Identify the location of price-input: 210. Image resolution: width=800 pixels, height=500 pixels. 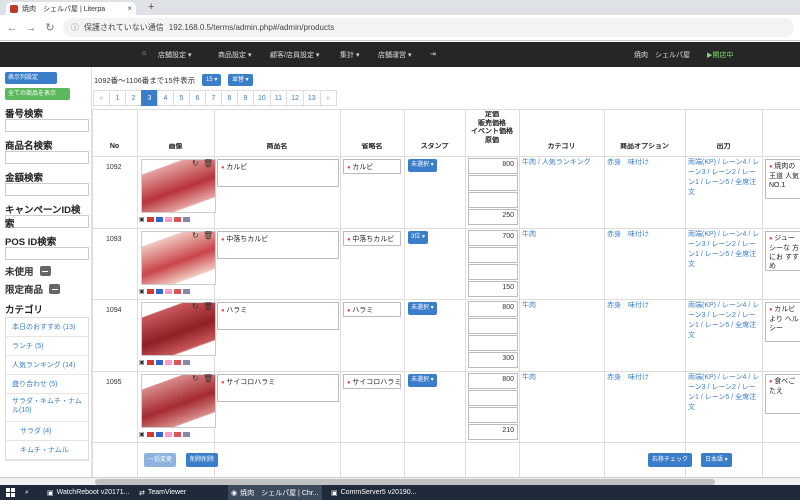
(493, 432).